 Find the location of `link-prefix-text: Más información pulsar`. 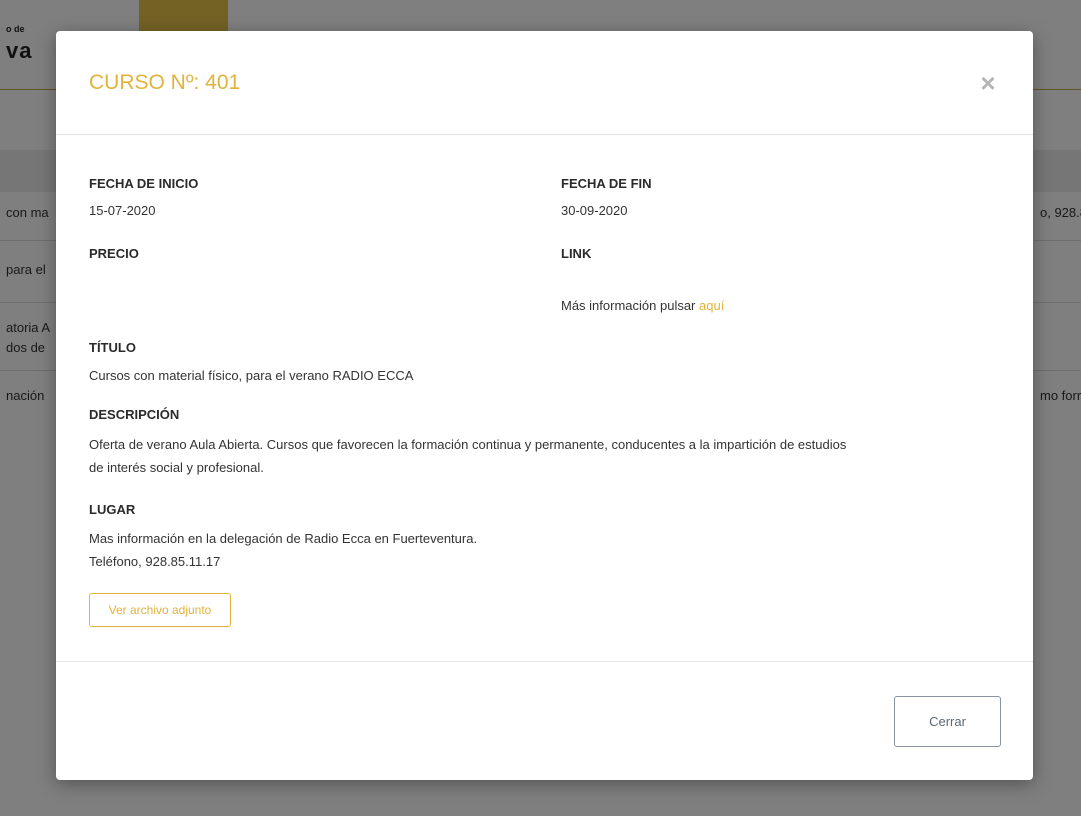

link-prefix-text: Más información pulsar is located at coordinates (628, 305).